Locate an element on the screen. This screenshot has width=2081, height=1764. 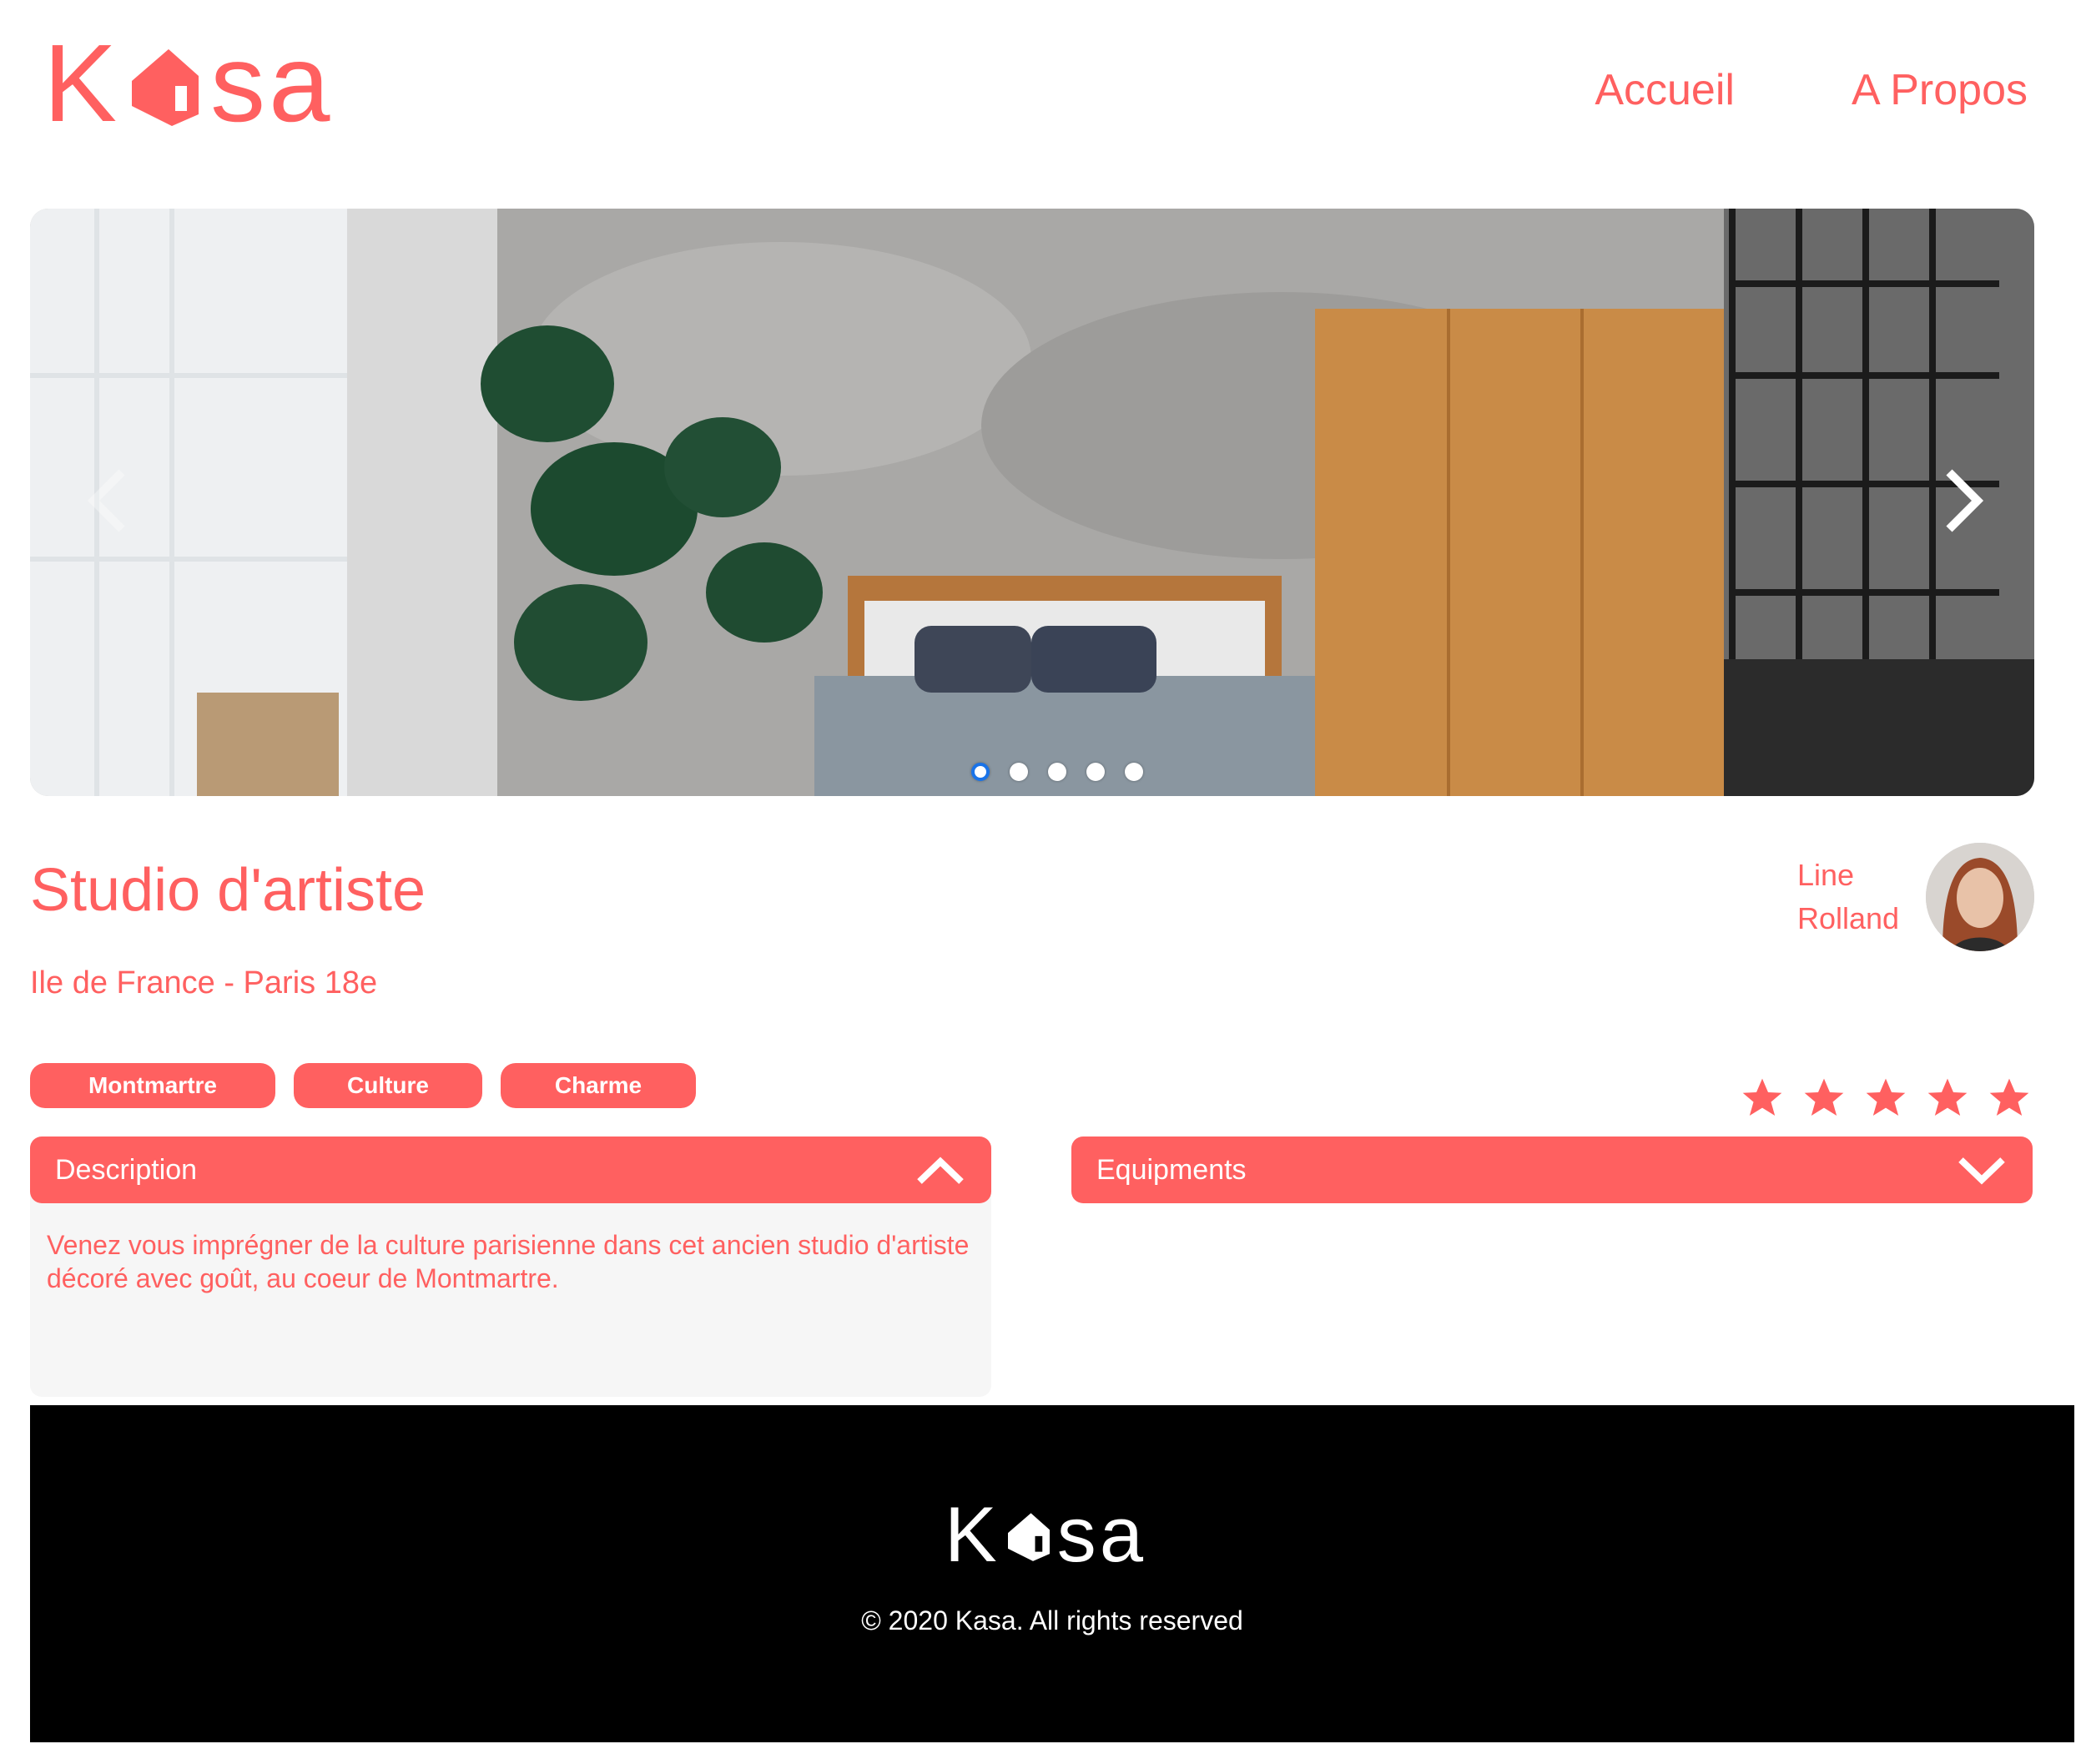
nav-link-about: A Propos is located at coordinates (1940, 90).